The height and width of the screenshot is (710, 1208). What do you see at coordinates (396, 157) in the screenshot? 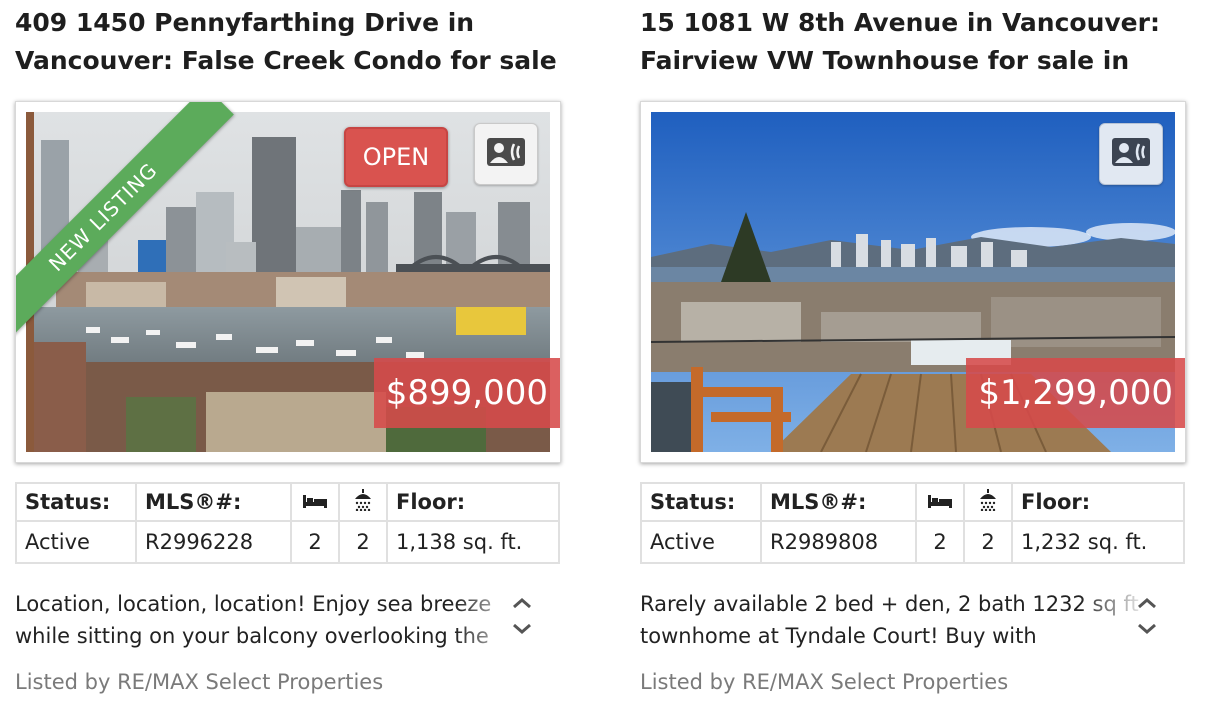
I see `open-house-badge: OPEN` at bounding box center [396, 157].